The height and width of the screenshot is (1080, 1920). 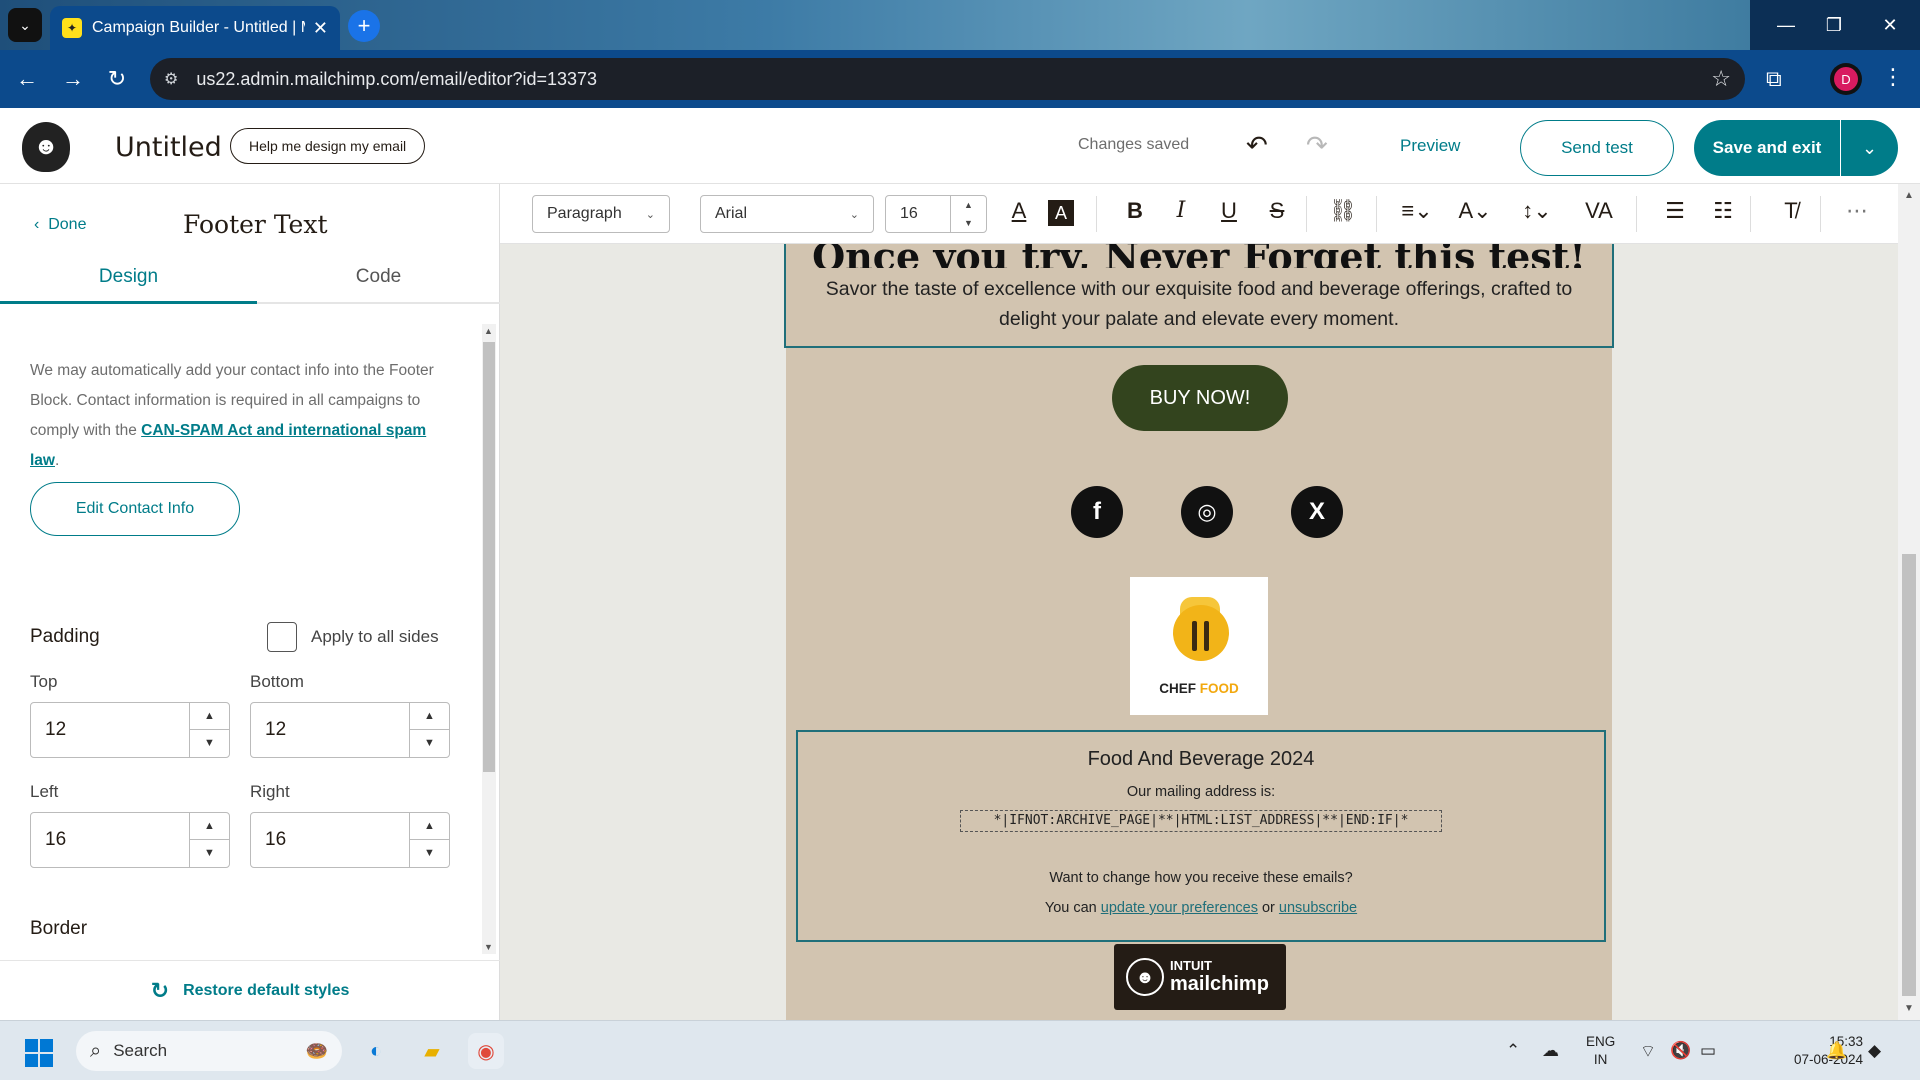 I want to click on send-test-button: Send test, so click(x=1597, y=148).